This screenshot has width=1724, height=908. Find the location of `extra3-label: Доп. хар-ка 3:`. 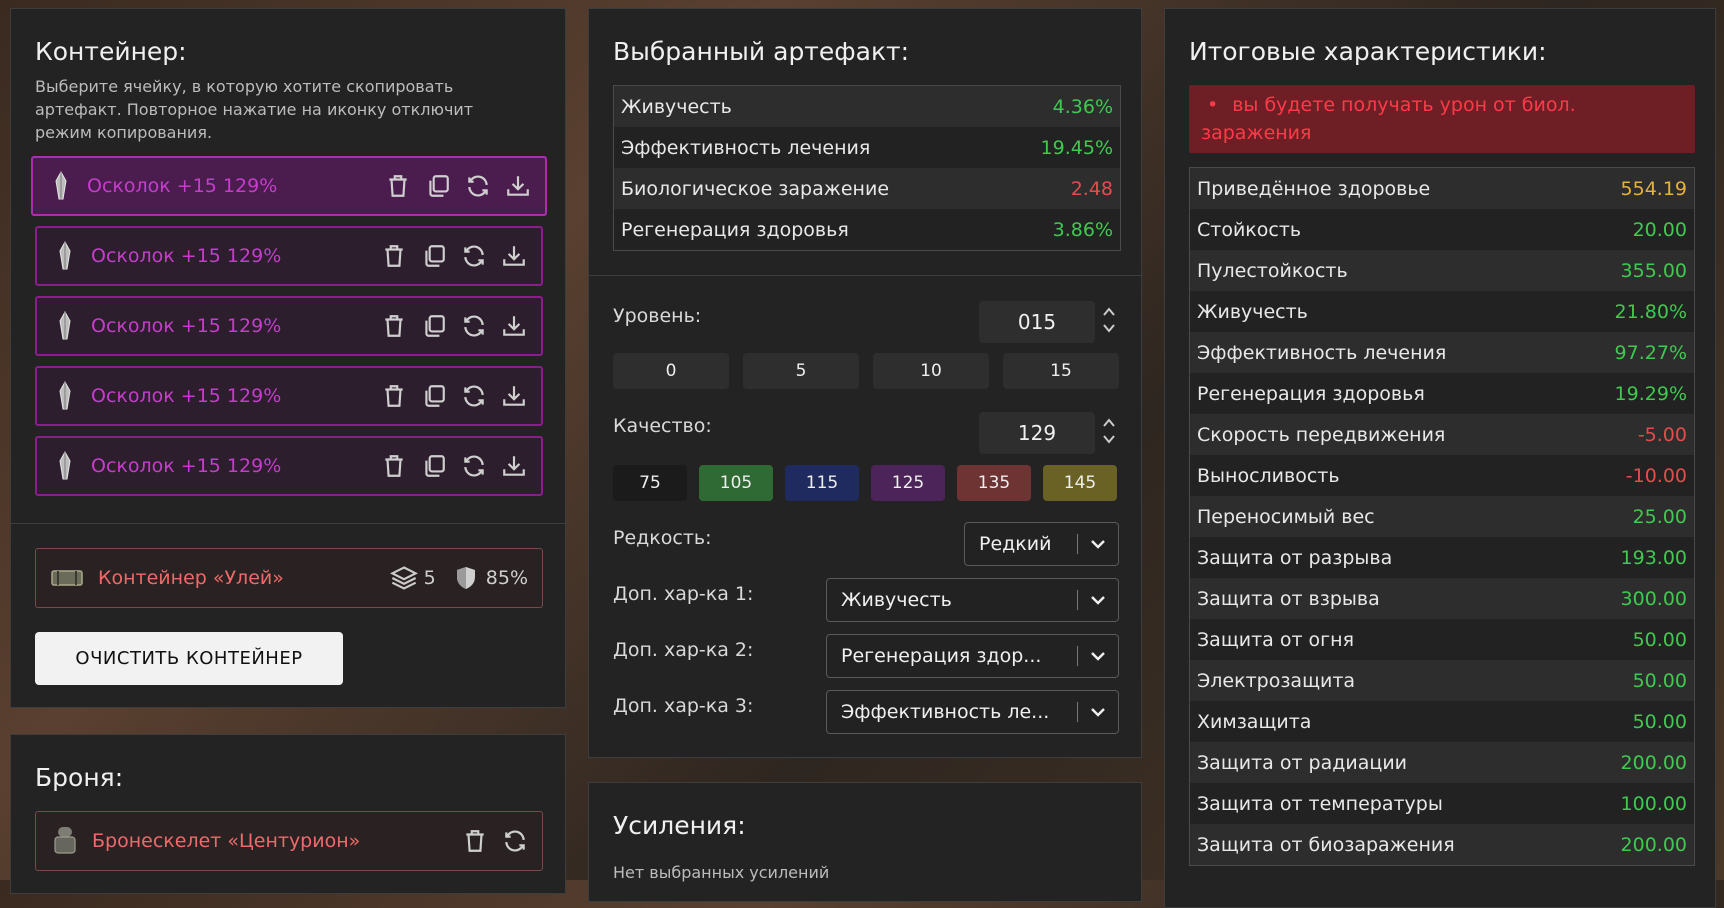

extra3-label: Доп. хар-ка 3: is located at coordinates (683, 706).